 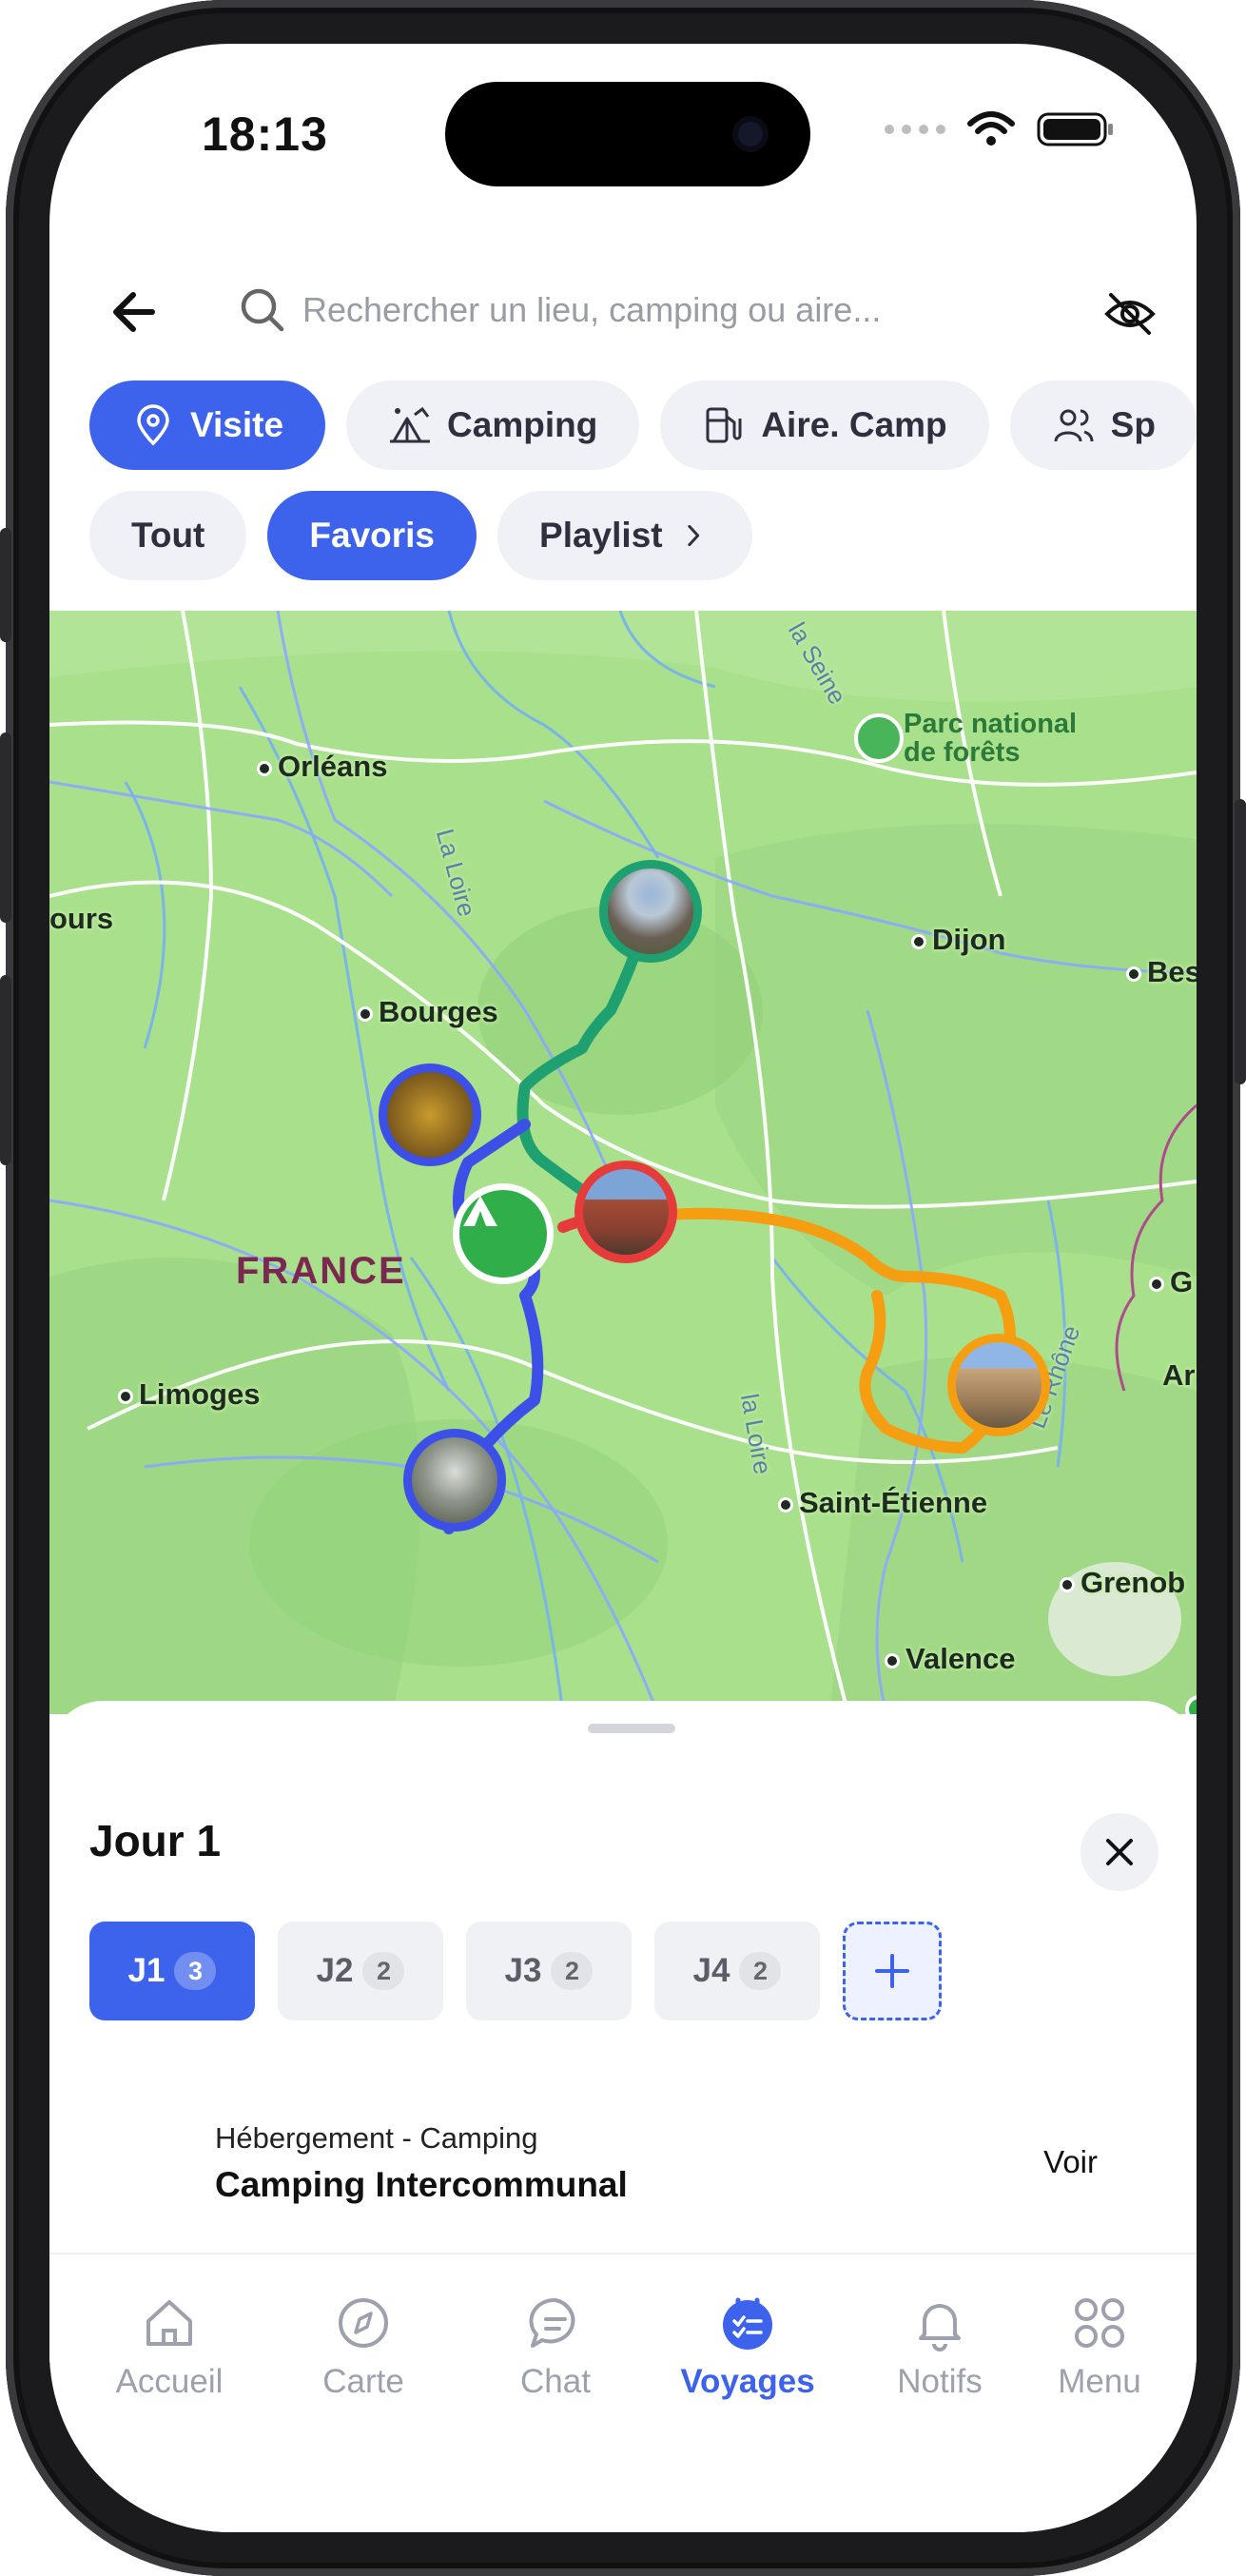 What do you see at coordinates (82, 919) in the screenshot?
I see `city-tours: ours` at bounding box center [82, 919].